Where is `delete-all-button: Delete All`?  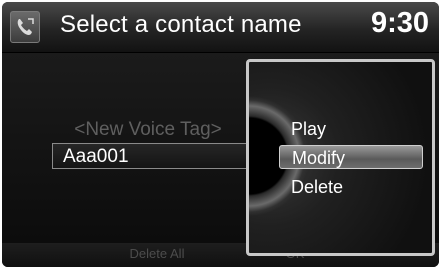 delete-all-button: Delete All is located at coordinates (157, 253).